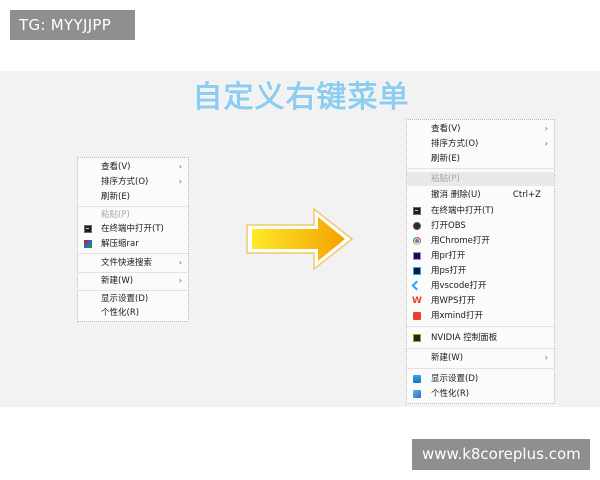 The width and height of the screenshot is (600, 480). Describe the element at coordinates (457, 316) in the screenshot. I see `menu-item-label: 用xmind打开` at that location.